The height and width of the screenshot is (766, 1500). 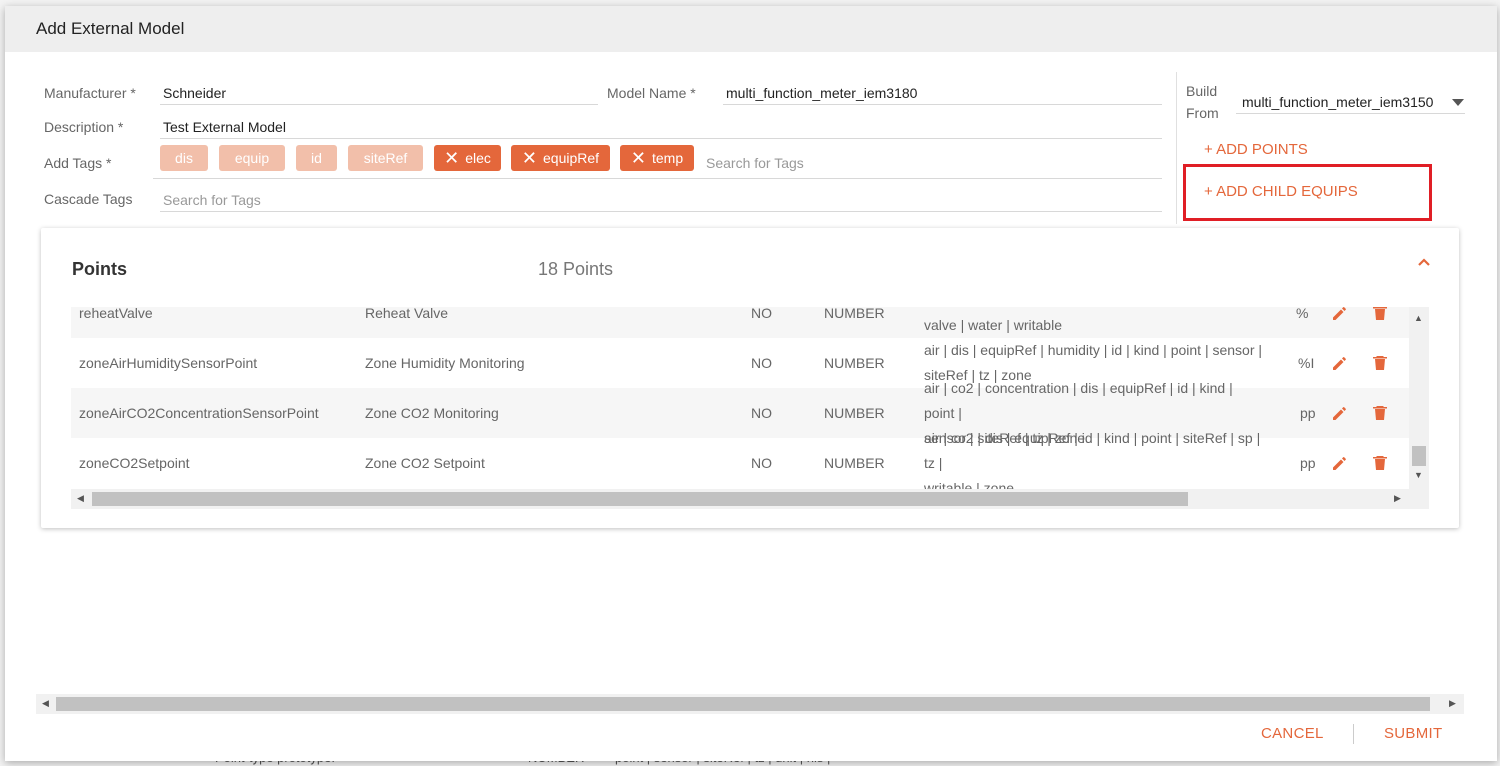 I want to click on description-label: Description *, so click(x=84, y=127).